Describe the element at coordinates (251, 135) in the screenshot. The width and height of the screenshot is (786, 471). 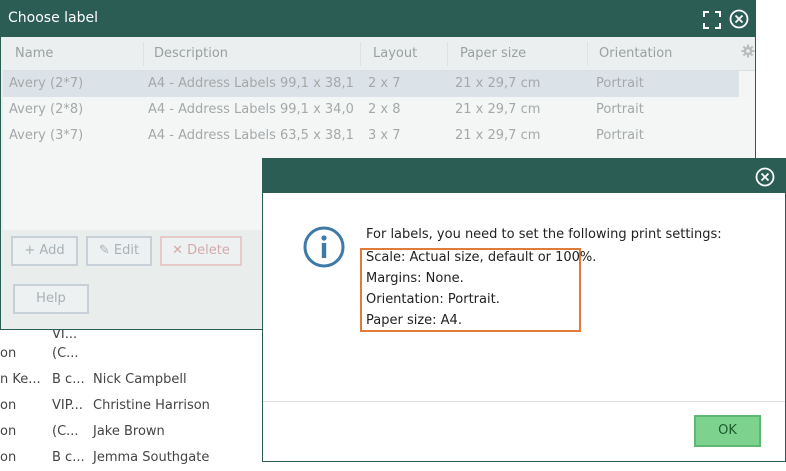
I see `cell-description: A4 - Address Labels 63,5 x 38,1` at that location.